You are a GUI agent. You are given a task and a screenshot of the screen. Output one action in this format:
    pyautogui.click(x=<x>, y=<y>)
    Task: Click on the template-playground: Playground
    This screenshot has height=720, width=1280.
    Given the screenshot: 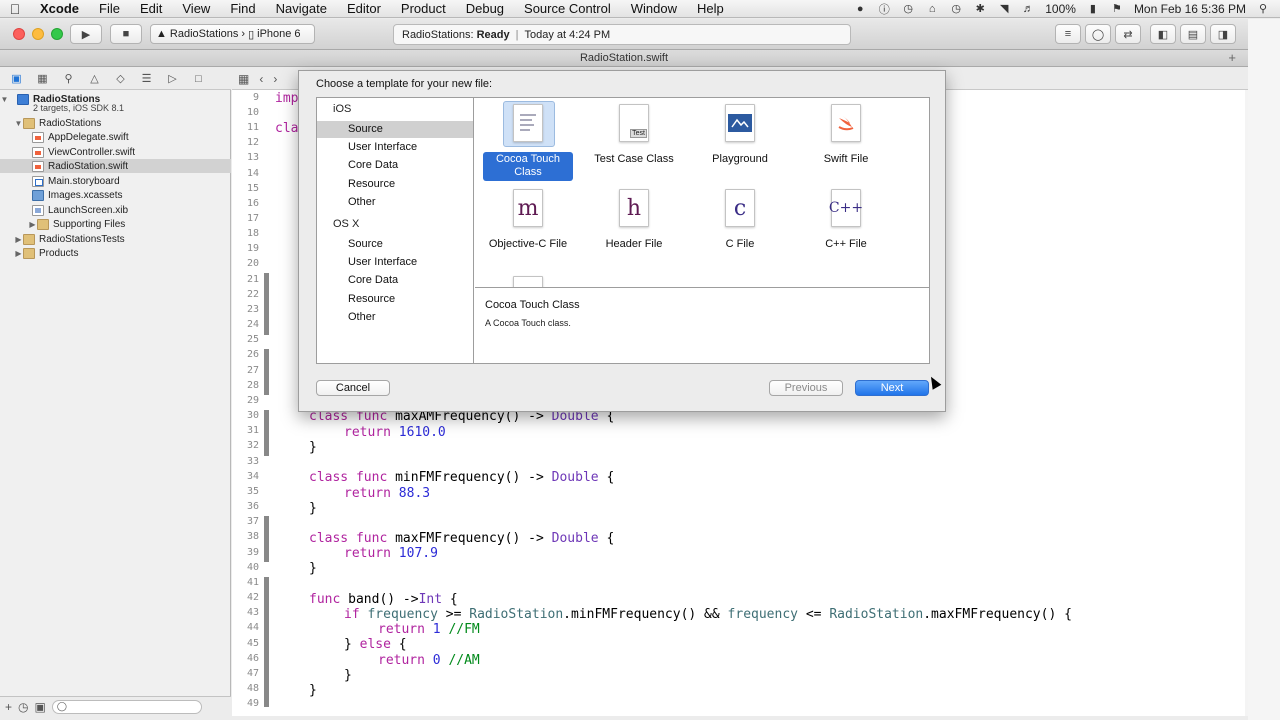 What is the action you would take?
    pyautogui.click(x=740, y=139)
    